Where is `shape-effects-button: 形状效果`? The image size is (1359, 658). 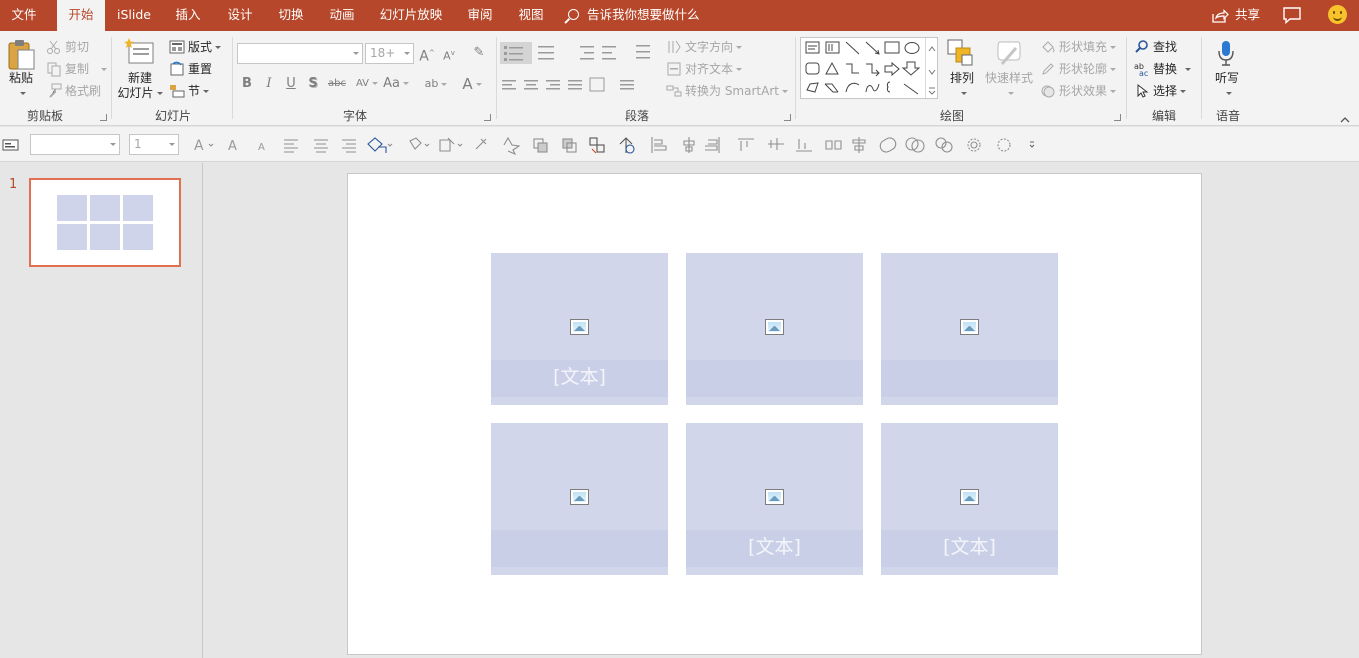
shape-effects-button: 形状效果 is located at coordinates (1078, 91).